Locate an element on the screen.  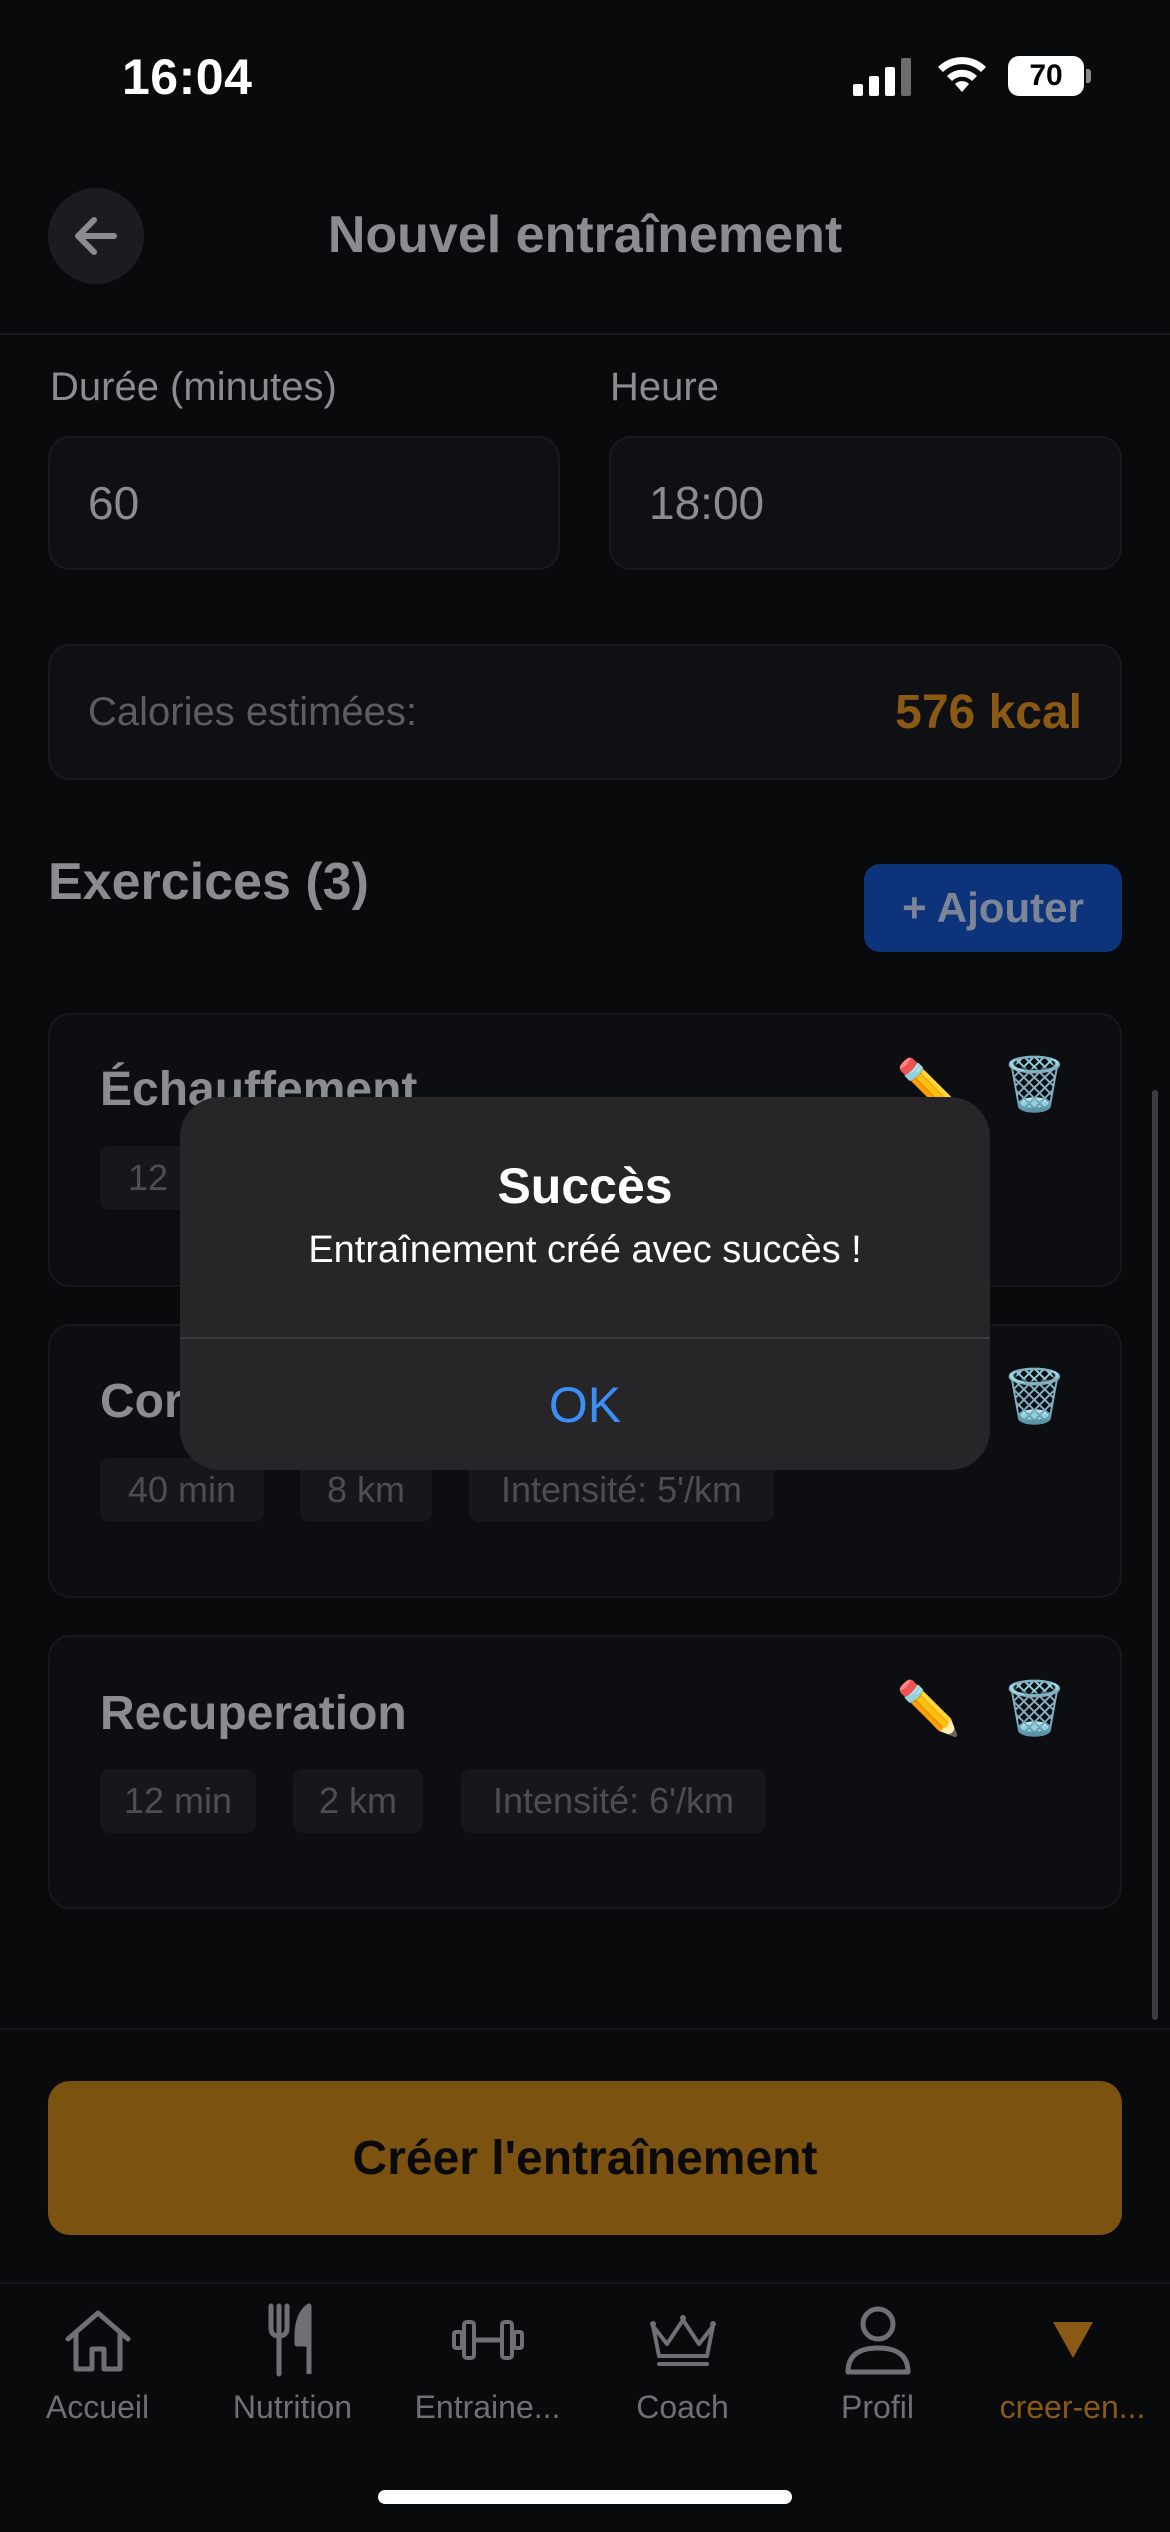
scrollbar is located at coordinates (1155, 1555).